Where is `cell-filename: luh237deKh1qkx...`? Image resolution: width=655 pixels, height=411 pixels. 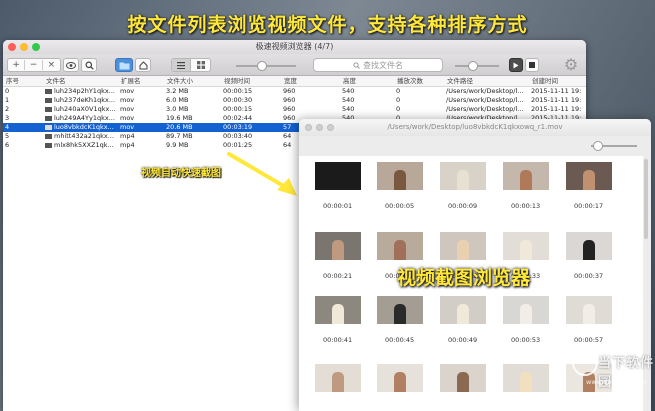
cell-filename: luh237deKh1qkx... is located at coordinates (85, 100).